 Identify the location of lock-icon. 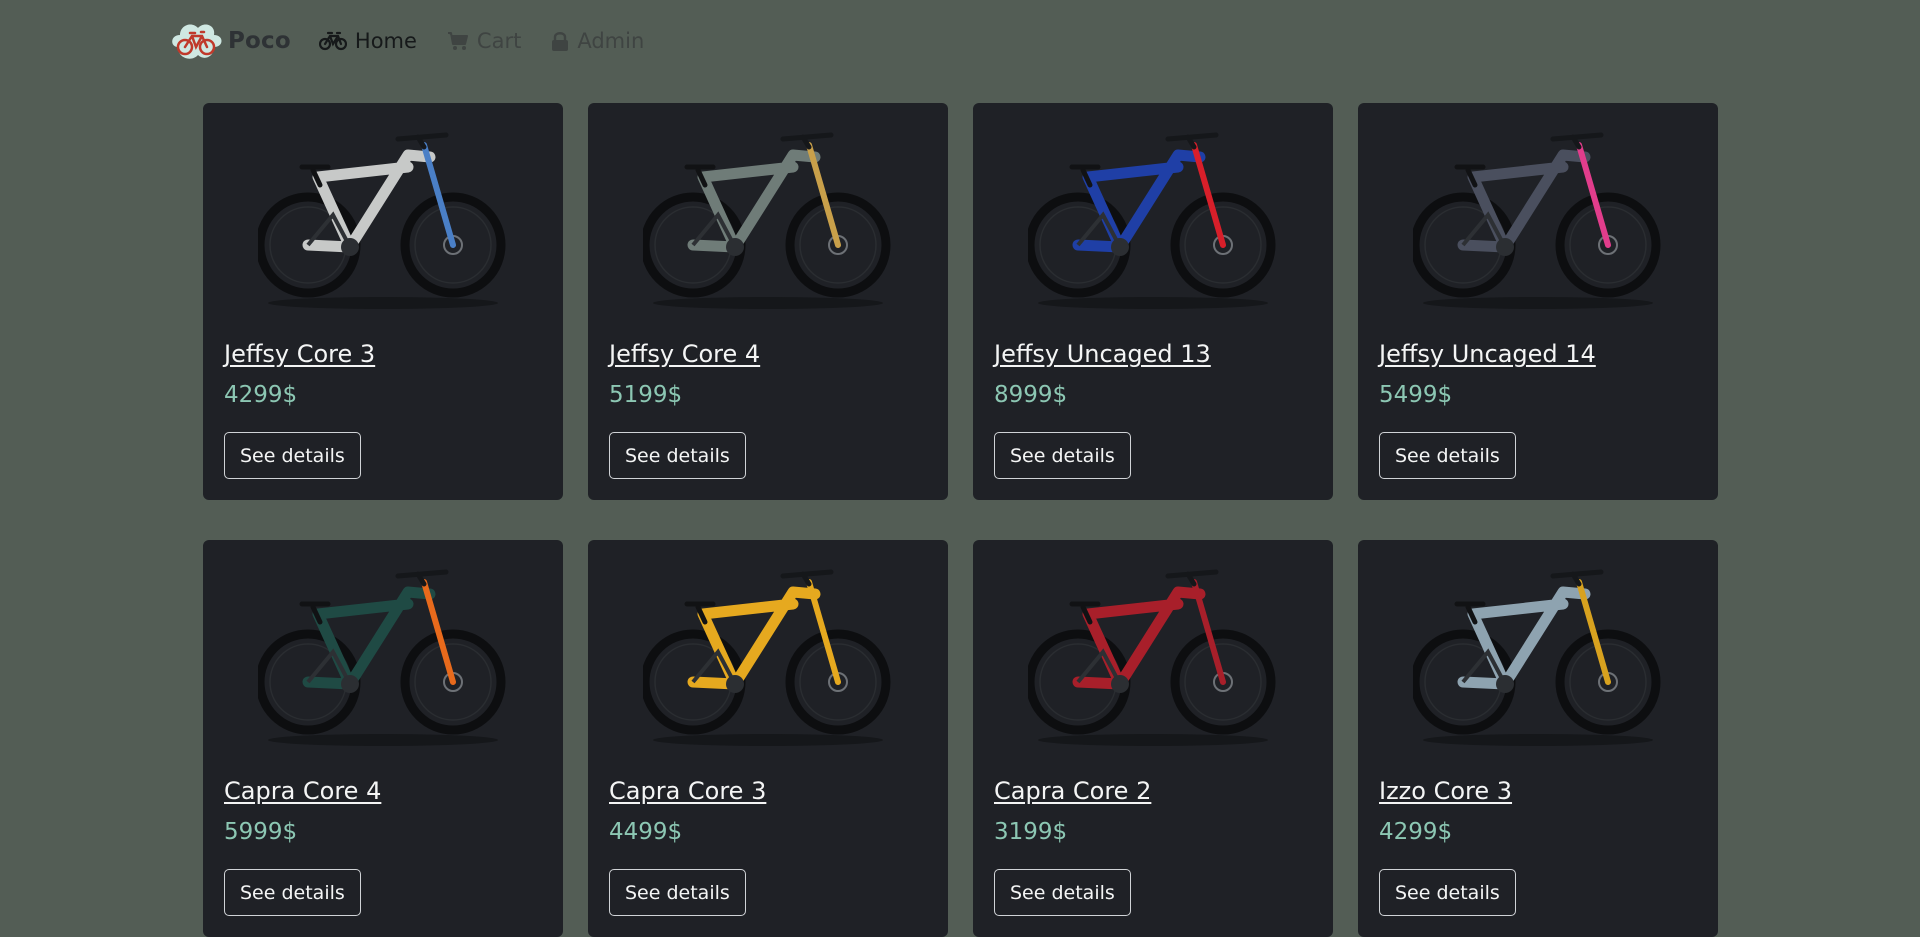
(560, 41).